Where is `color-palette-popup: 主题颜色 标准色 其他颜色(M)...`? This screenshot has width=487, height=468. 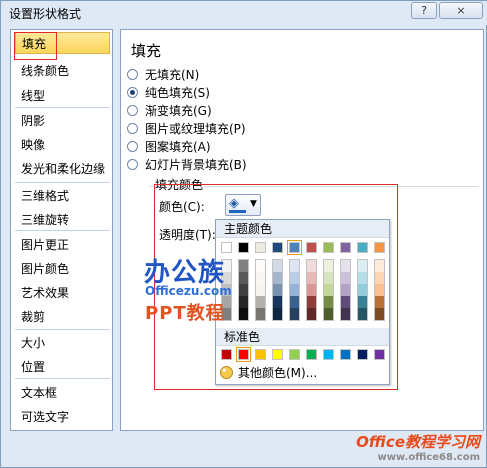 color-palette-popup: 主题颜色 标准色 其他颜色(M)... is located at coordinates (302, 302).